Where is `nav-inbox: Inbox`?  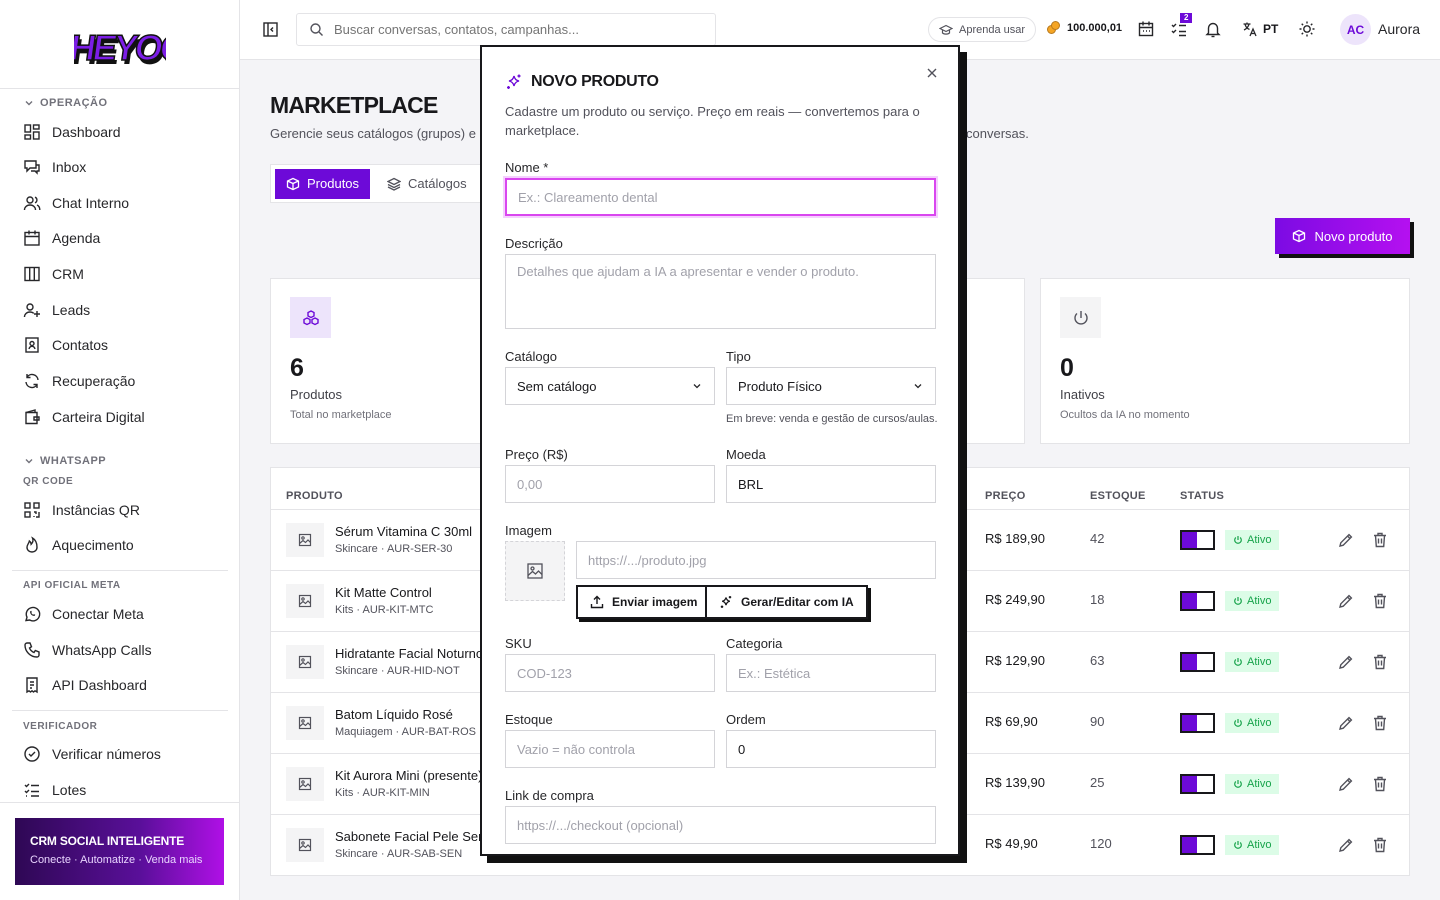 nav-inbox: Inbox is located at coordinates (54, 167).